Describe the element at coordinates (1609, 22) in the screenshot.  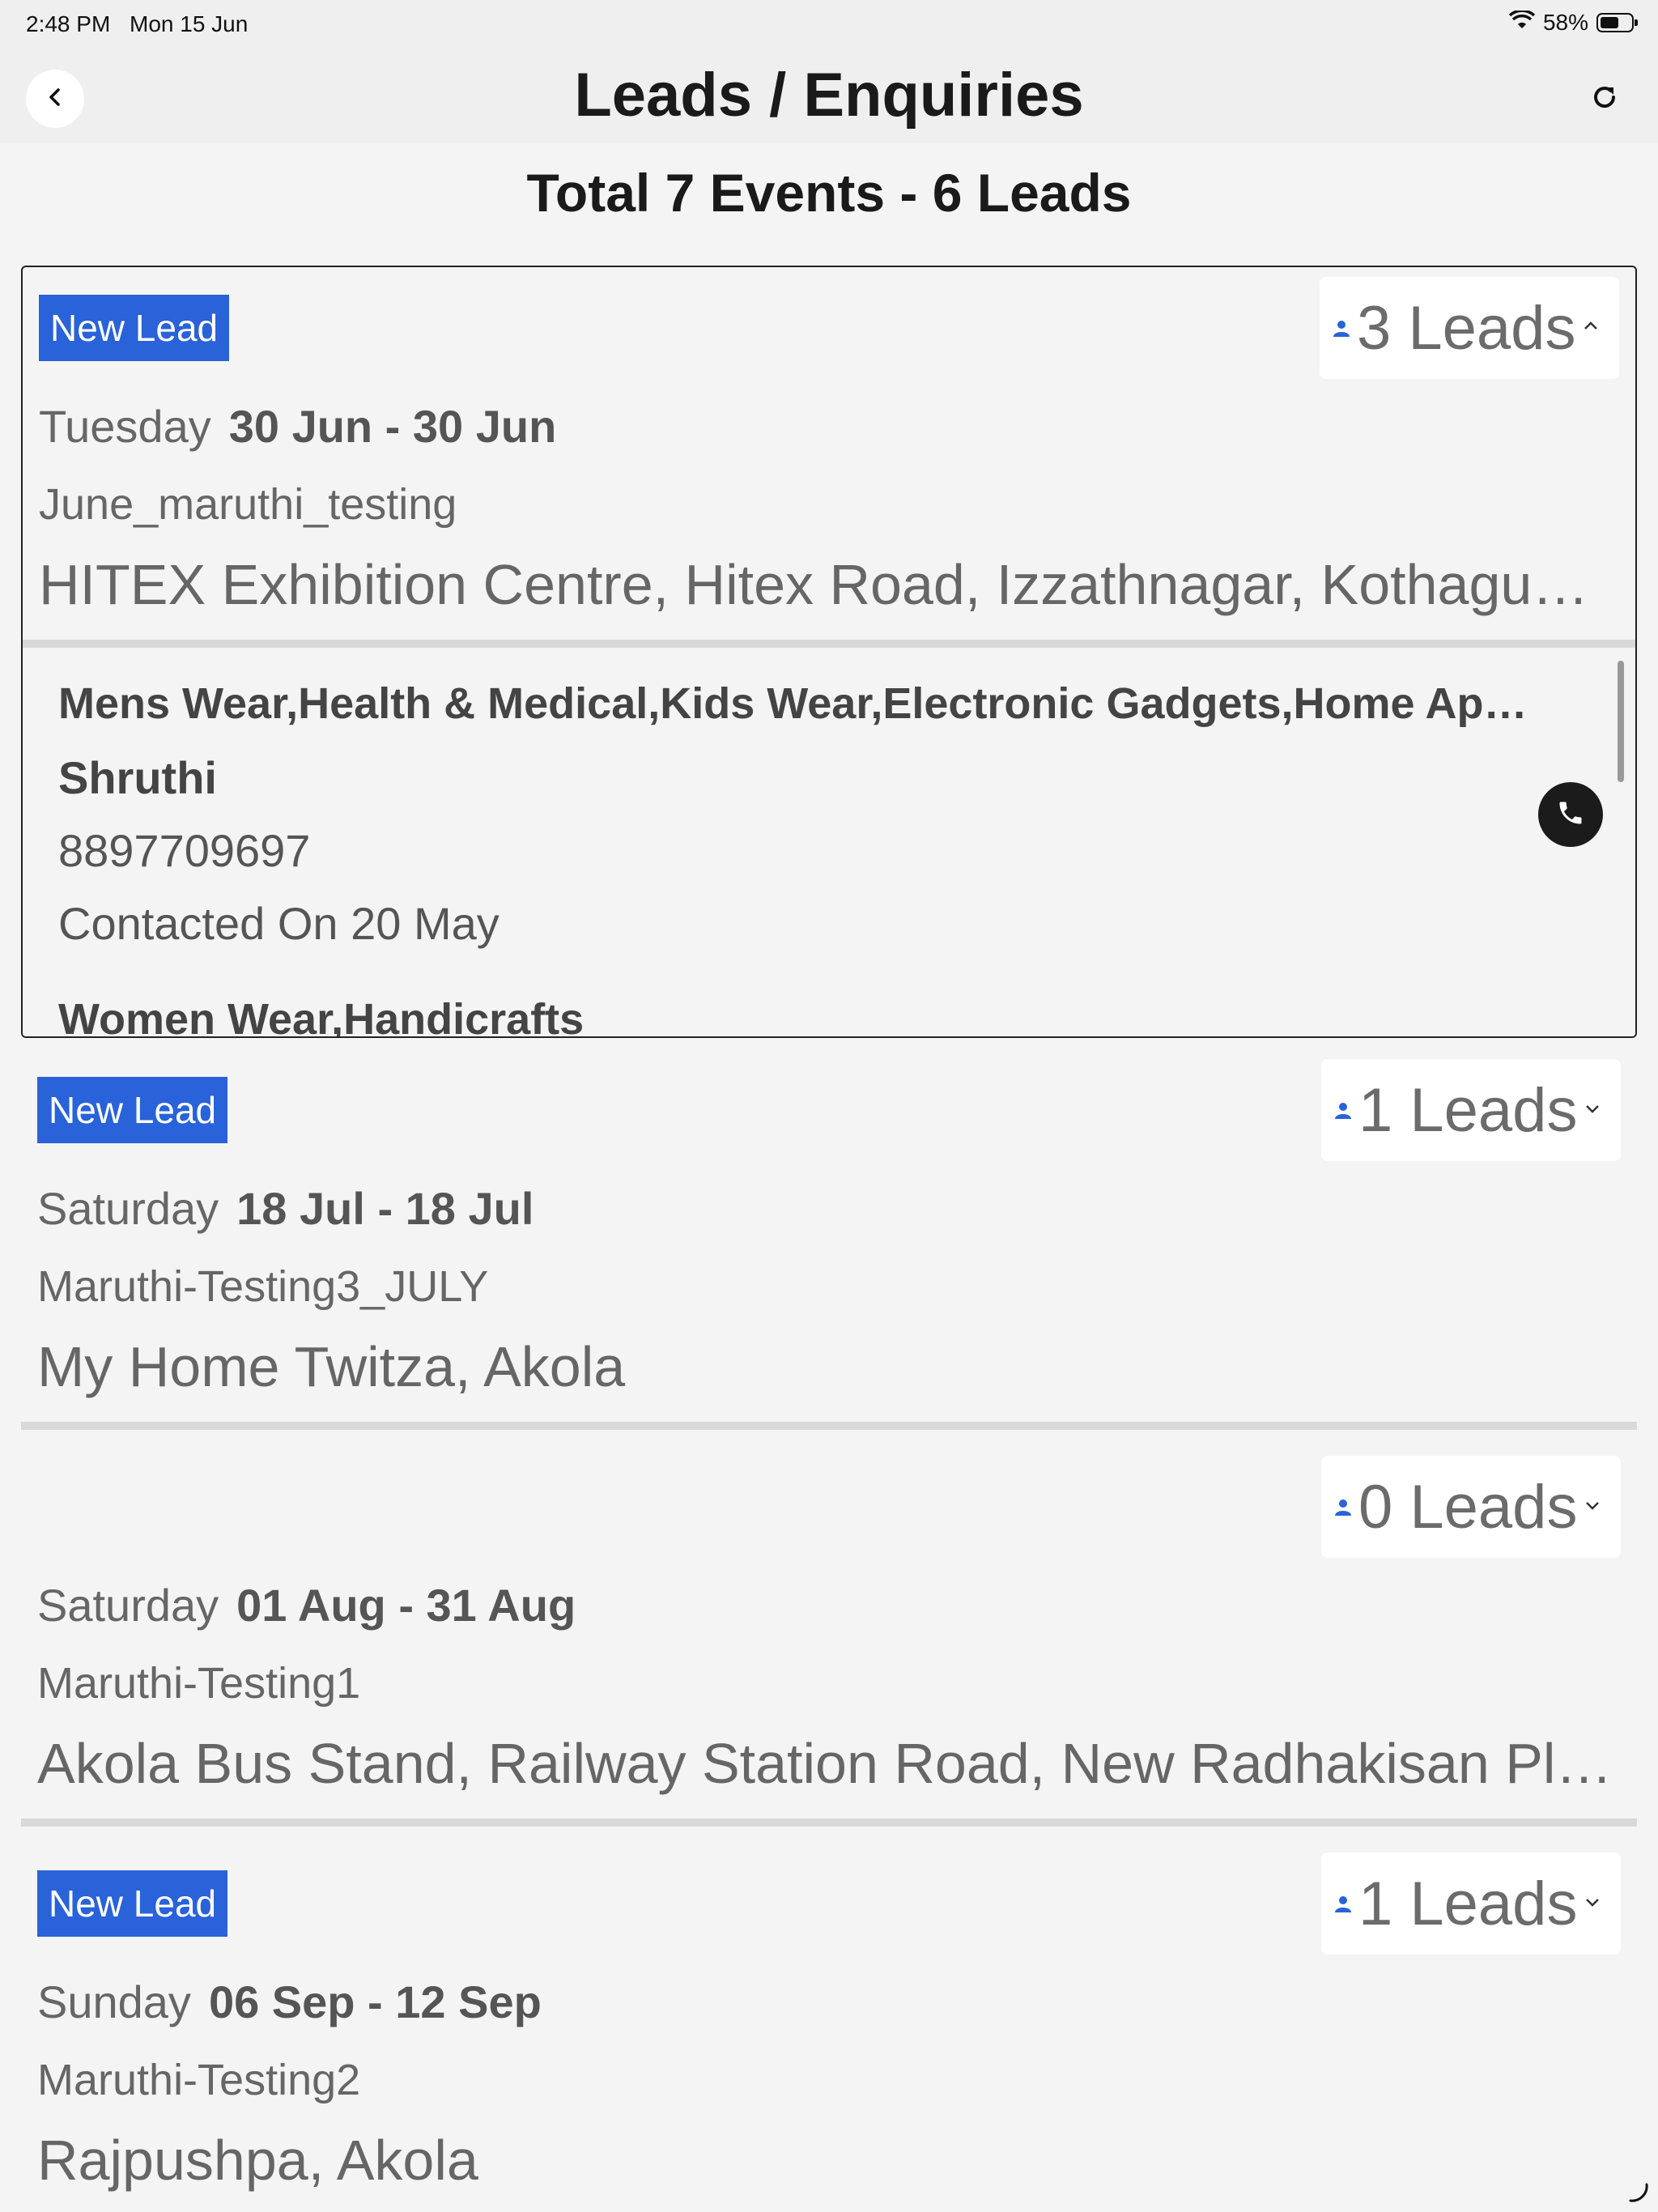
I see `battery-fill` at that location.